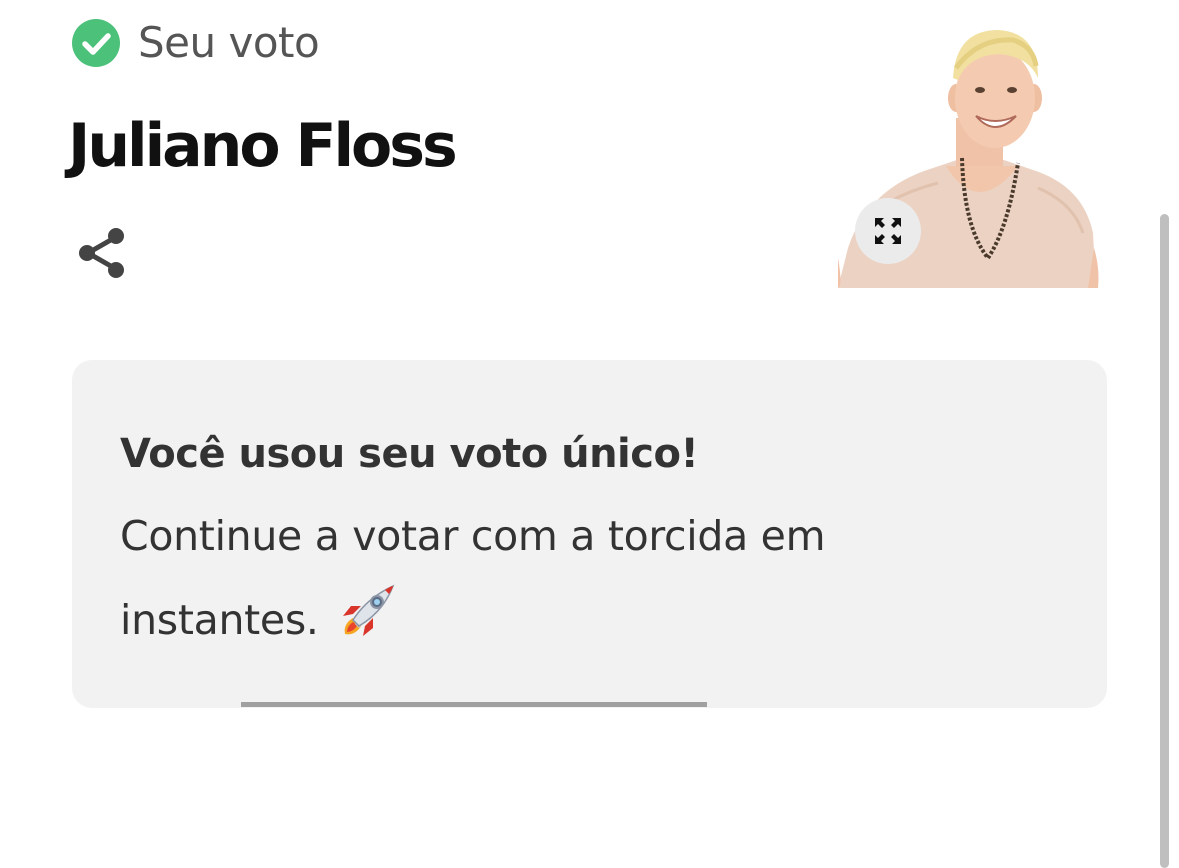 This screenshot has height=868, width=1179. Describe the element at coordinates (369, 610) in the screenshot. I see `rocket-icon` at that location.